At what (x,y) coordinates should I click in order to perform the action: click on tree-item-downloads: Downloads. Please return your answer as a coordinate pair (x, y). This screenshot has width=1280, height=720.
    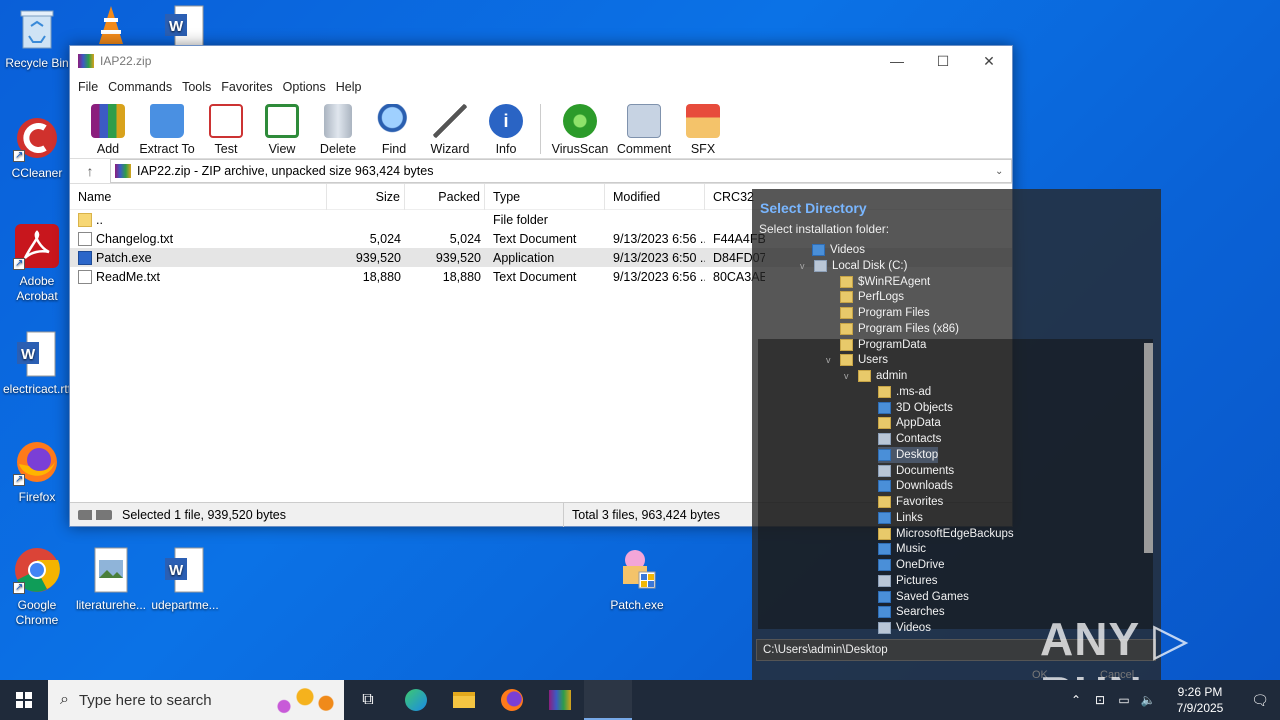
    Looking at the image, I should click on (915, 486).